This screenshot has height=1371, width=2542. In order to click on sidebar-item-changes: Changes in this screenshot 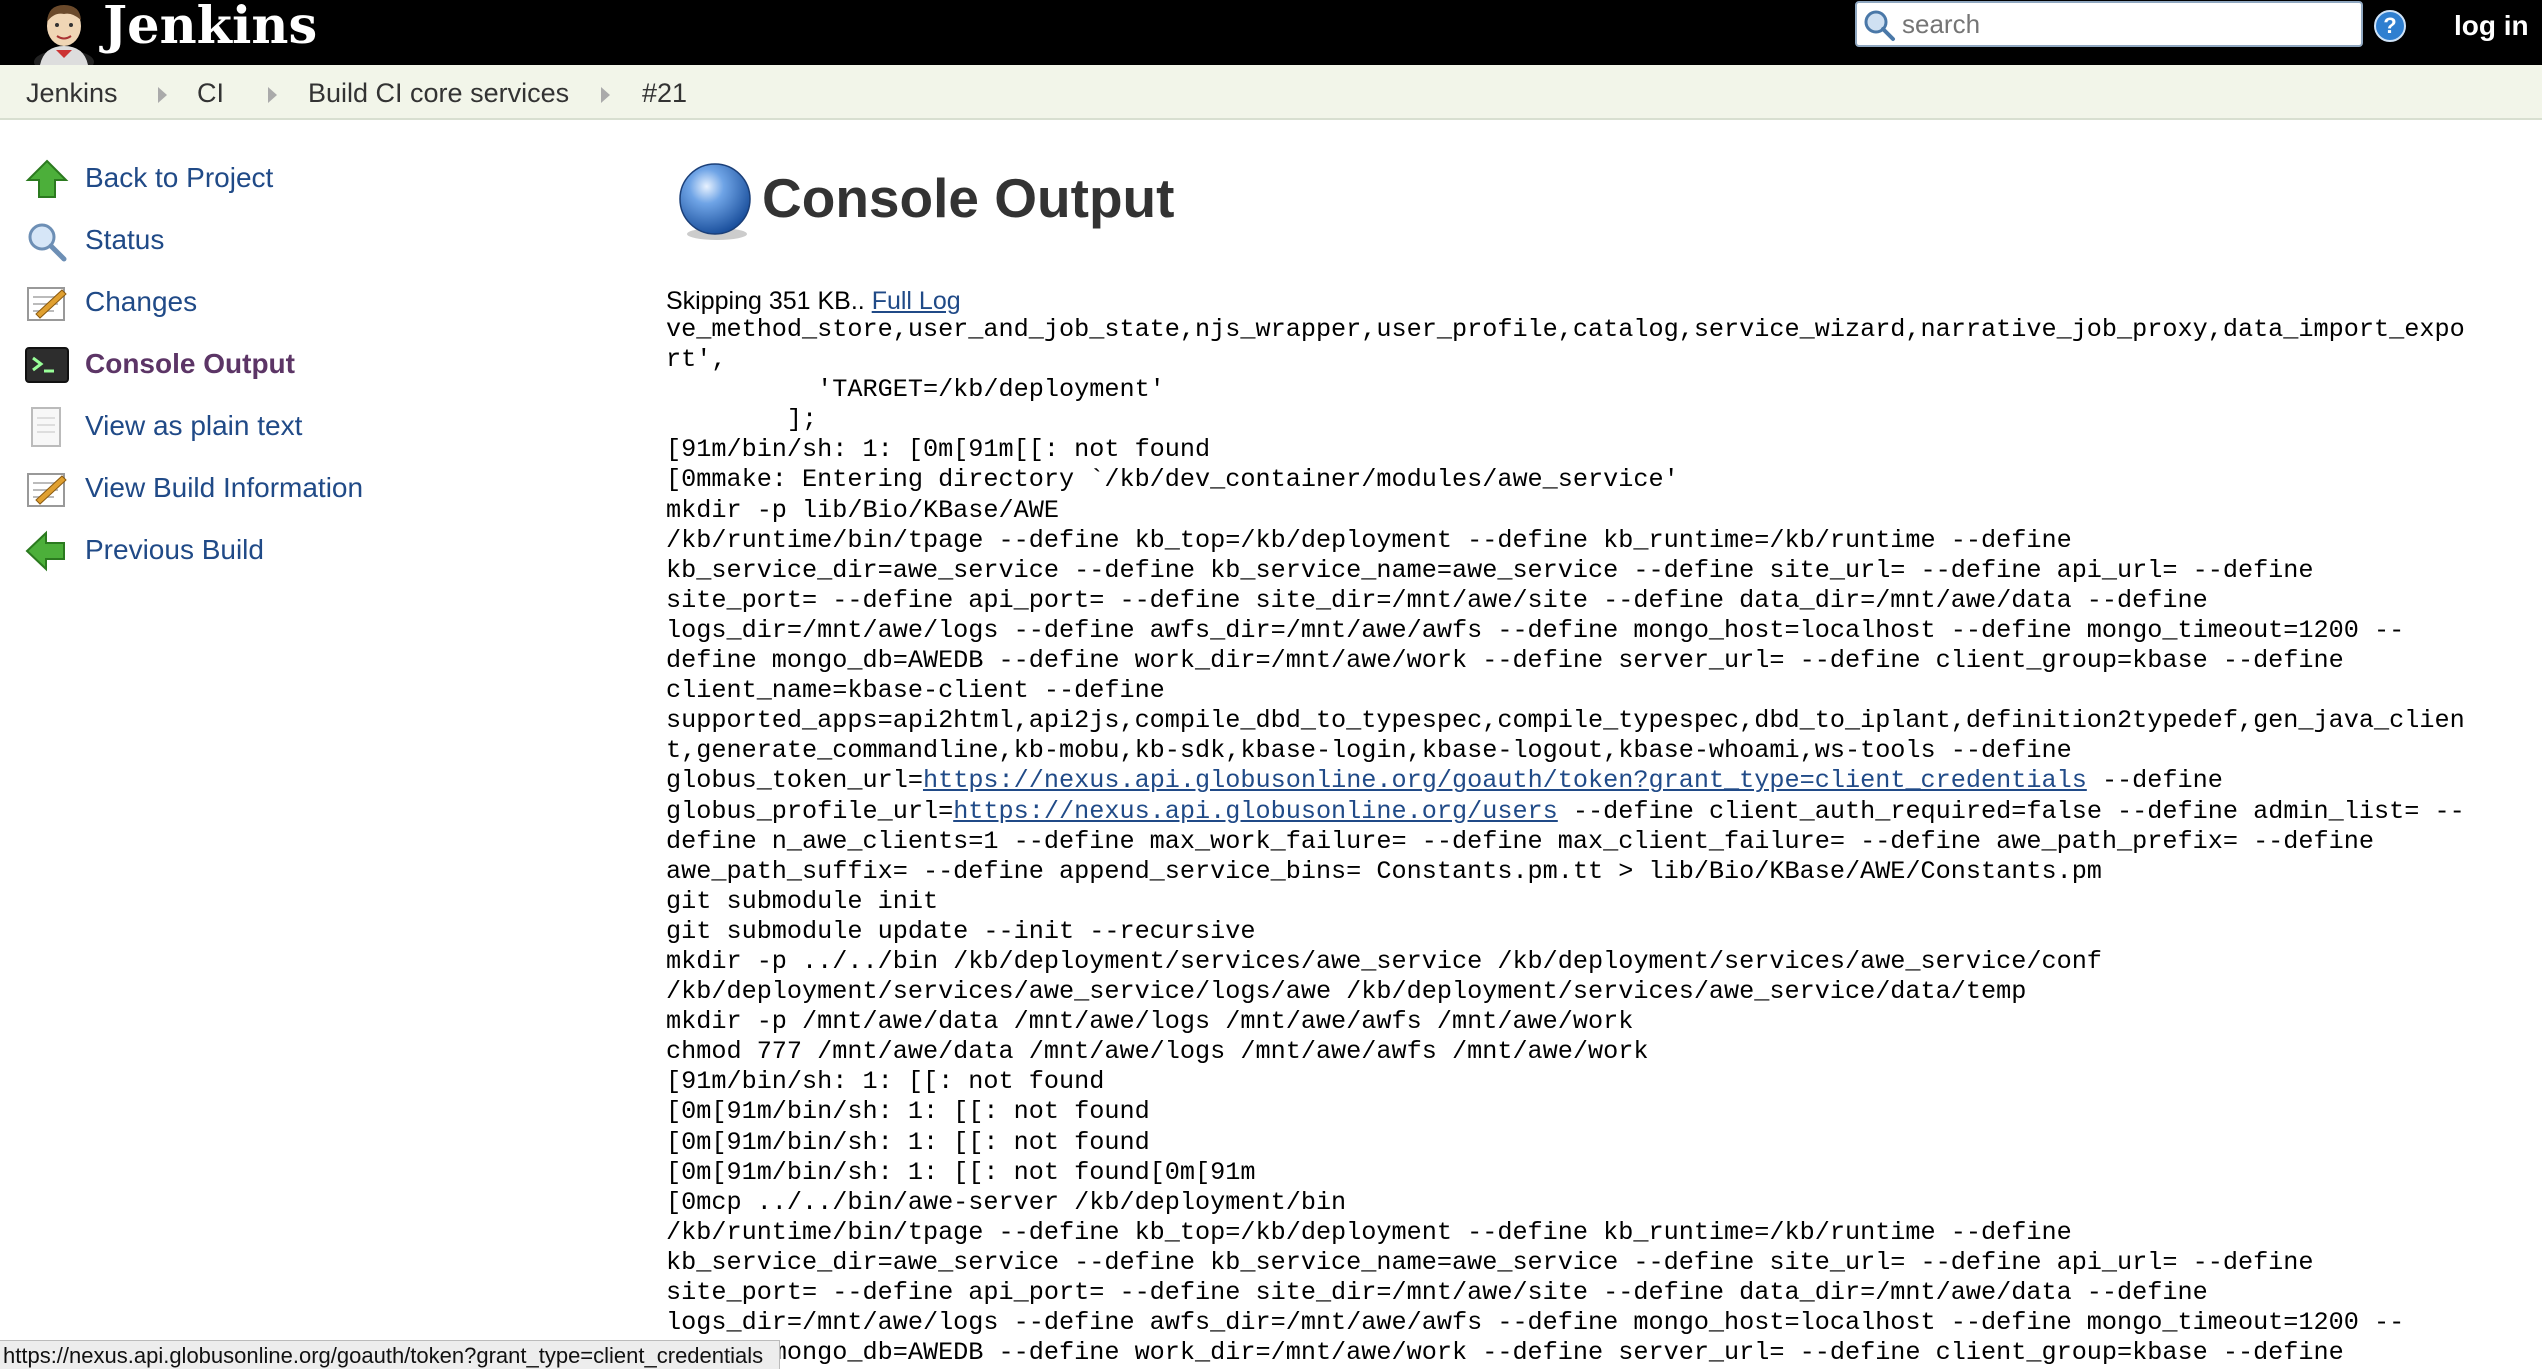, I will do `click(304, 302)`.